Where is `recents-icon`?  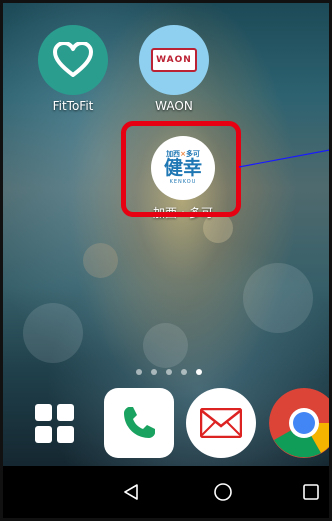
recents-icon is located at coordinates (311, 492).